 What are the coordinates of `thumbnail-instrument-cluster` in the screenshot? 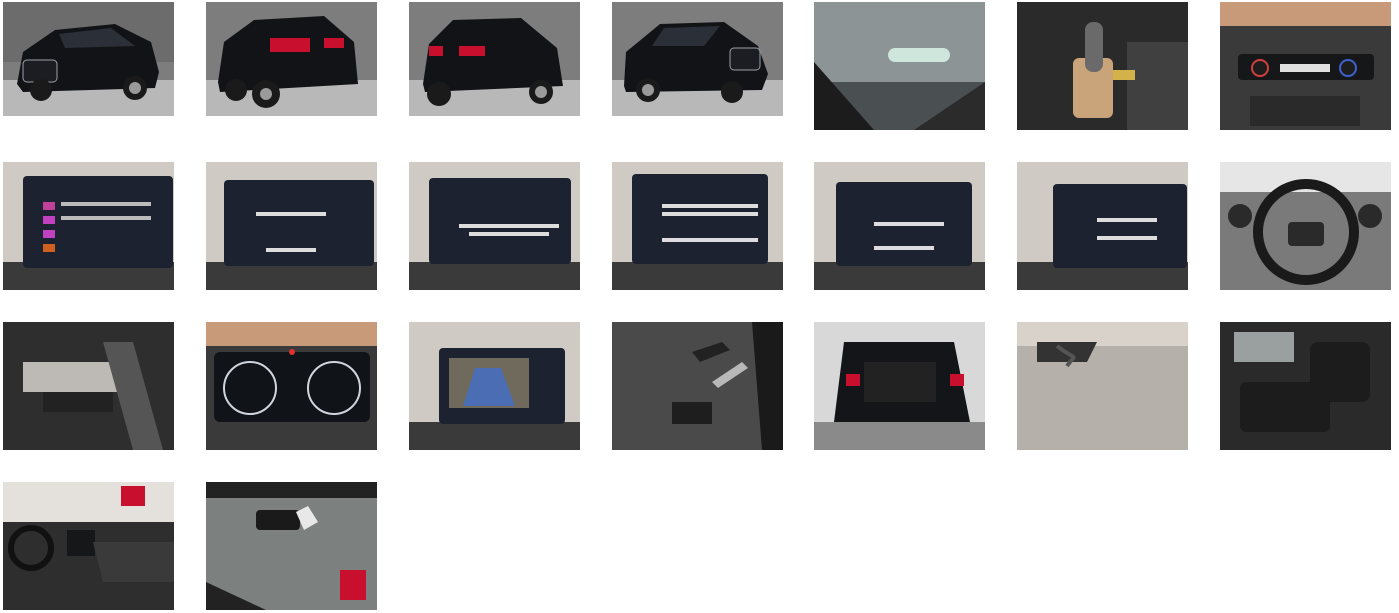 It's located at (291, 386).